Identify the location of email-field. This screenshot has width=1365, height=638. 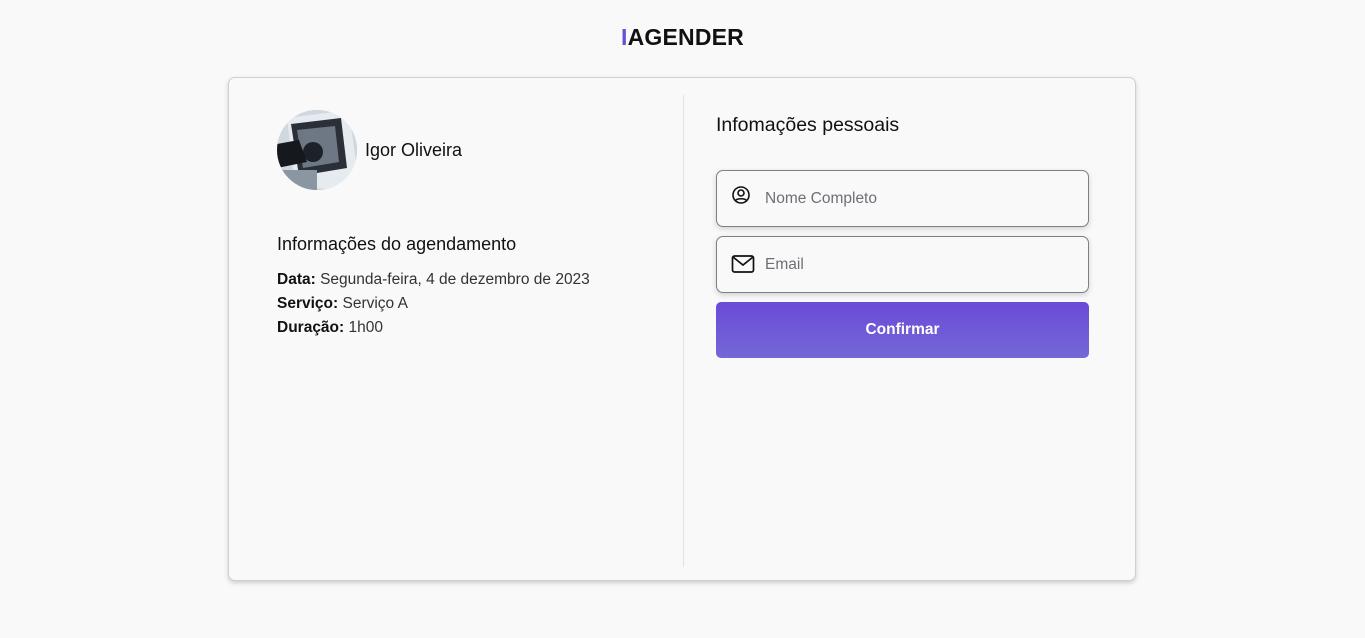
(902, 264).